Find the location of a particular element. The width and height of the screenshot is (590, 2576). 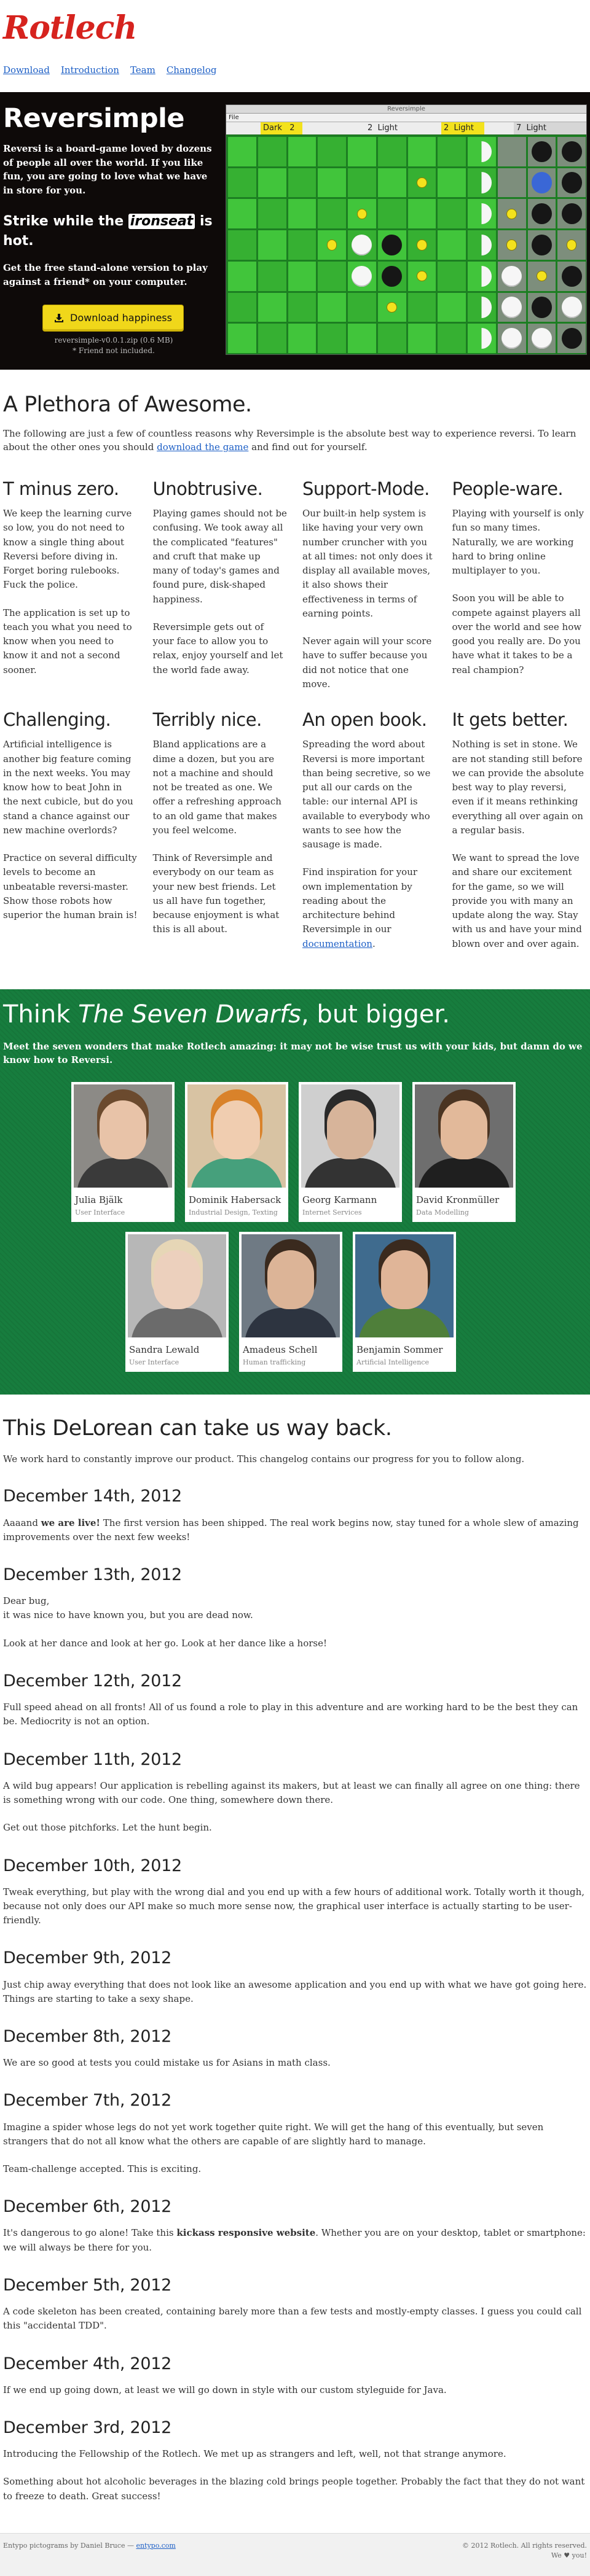

team-member-card: Amadeus Schell Human trafficking is located at coordinates (291, 1301).